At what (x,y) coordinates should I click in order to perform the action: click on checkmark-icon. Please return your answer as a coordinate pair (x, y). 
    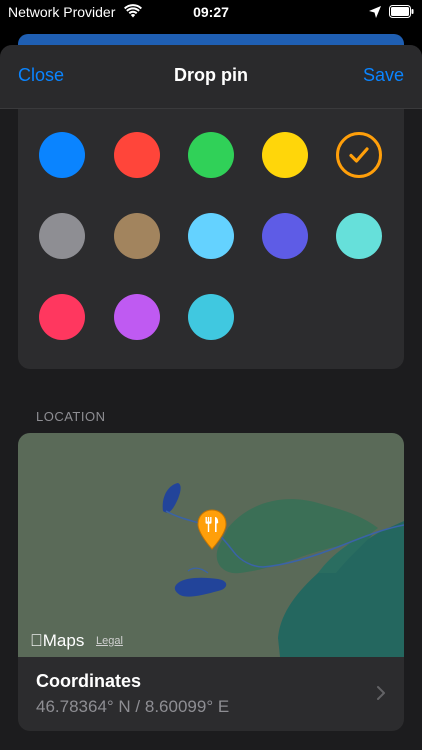
    Looking at the image, I should click on (359, 155).